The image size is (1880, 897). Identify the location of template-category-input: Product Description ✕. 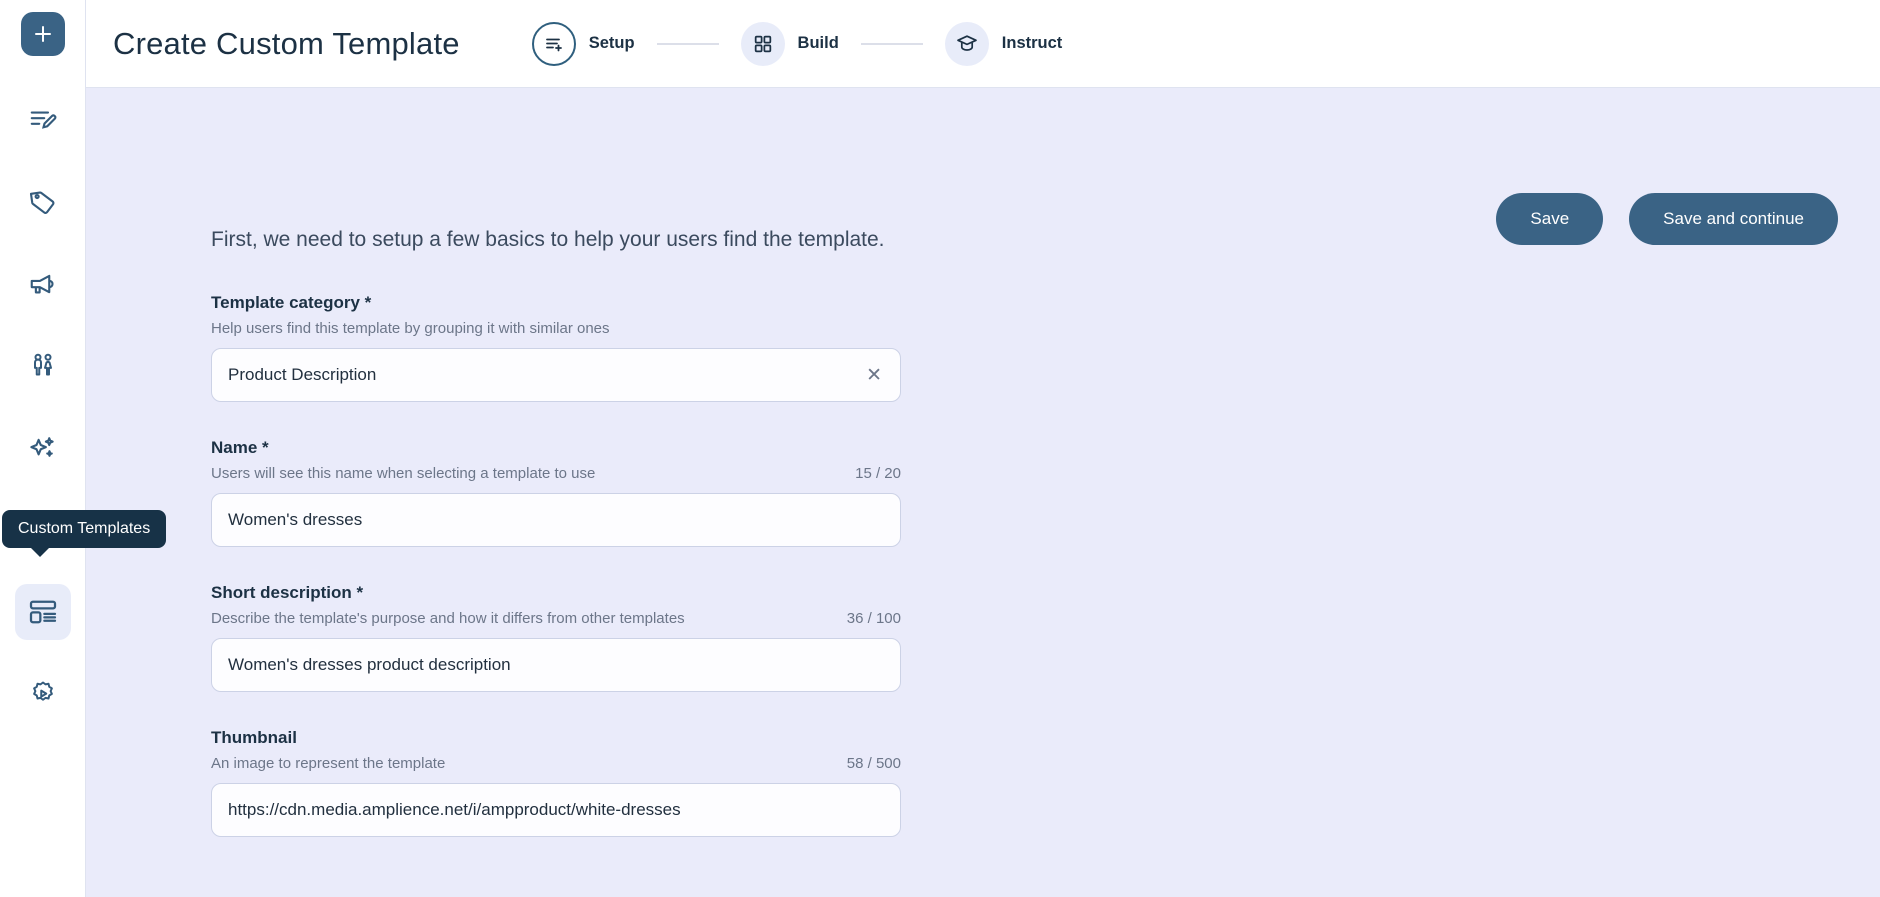
(556, 375).